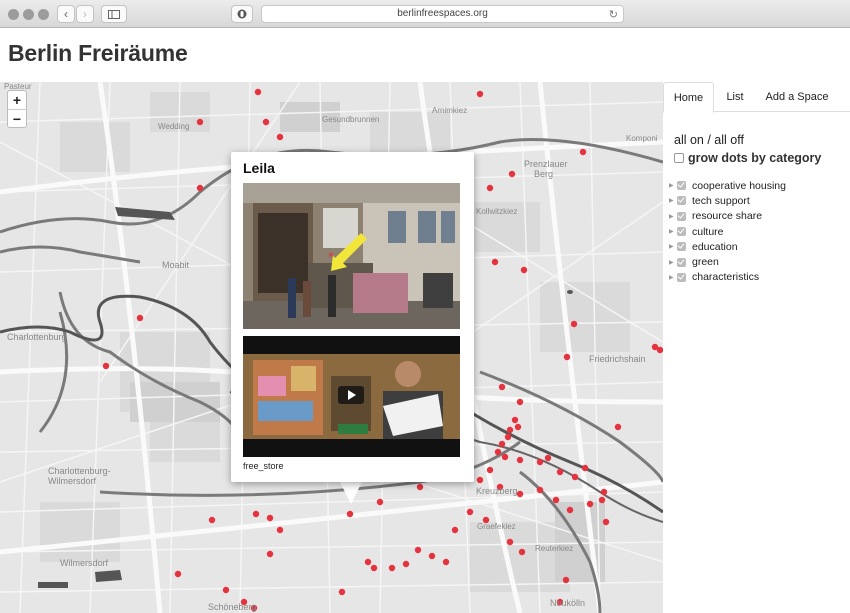  Describe the element at coordinates (554, 548) in the screenshot. I see `place-label: Reuterkiez` at that location.